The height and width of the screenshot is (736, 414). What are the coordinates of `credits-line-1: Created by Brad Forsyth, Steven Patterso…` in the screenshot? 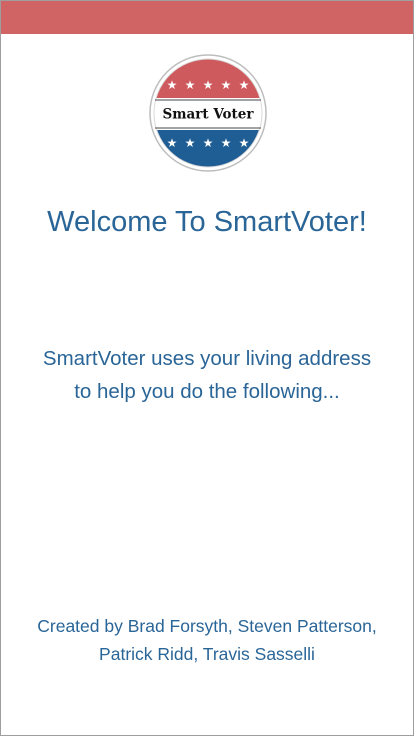 It's located at (207, 626).